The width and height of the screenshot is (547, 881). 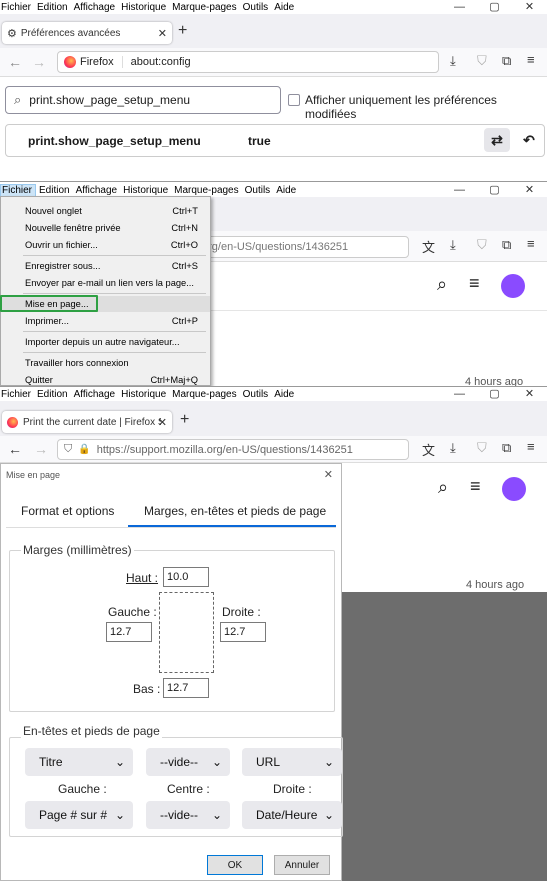 I want to click on cancel-button: Annuler, so click(x=302, y=865).